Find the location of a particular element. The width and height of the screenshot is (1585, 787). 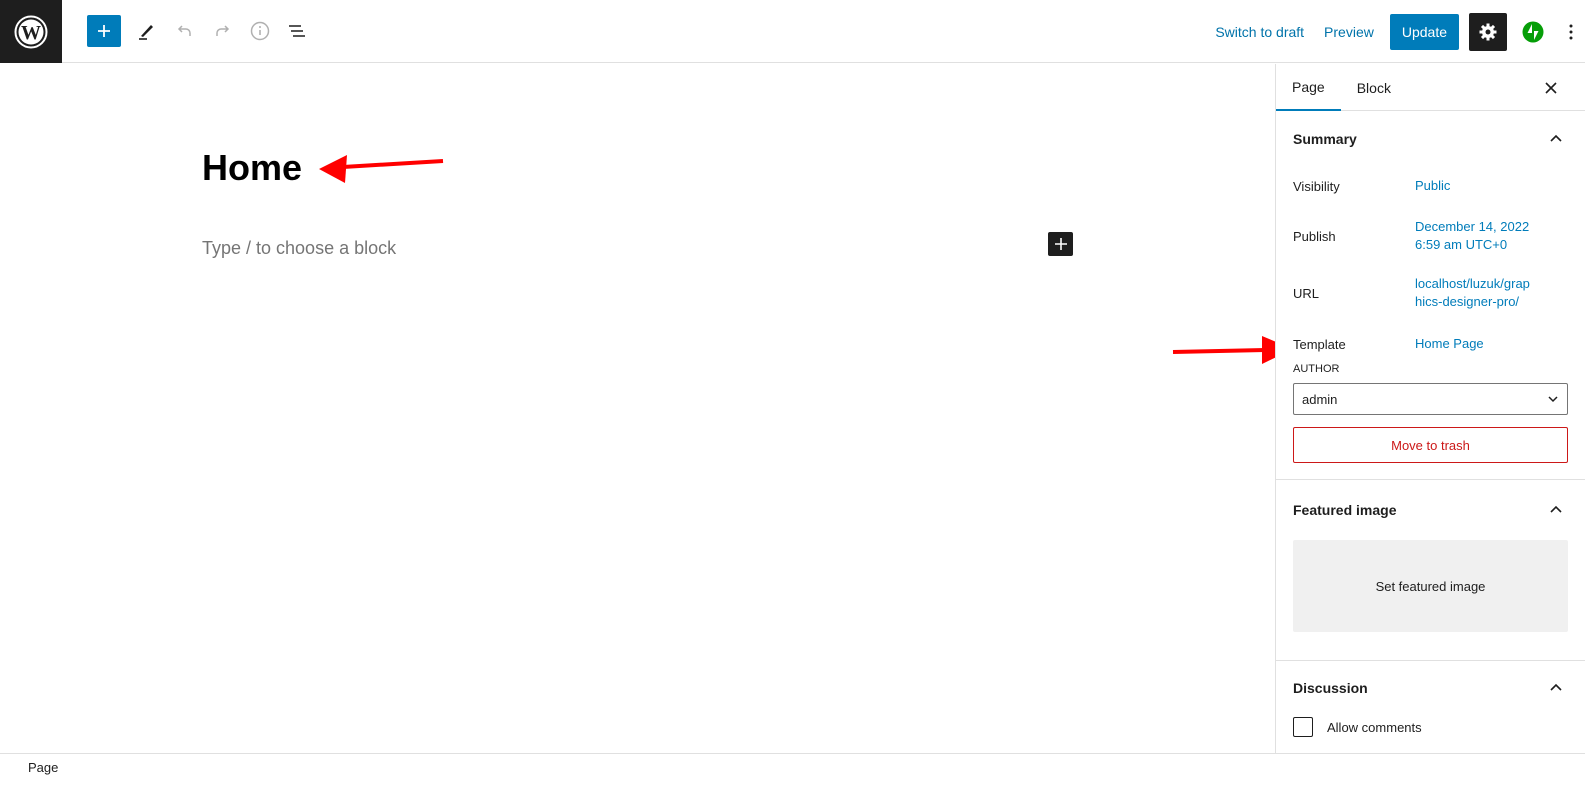

featured-image-heading: Featured image is located at coordinates (1345, 510).